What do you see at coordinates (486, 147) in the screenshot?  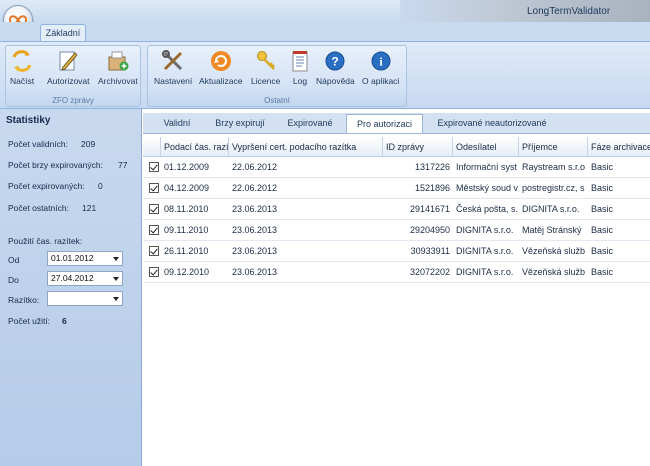 I see `header-odesilatel: Odesílatel` at bounding box center [486, 147].